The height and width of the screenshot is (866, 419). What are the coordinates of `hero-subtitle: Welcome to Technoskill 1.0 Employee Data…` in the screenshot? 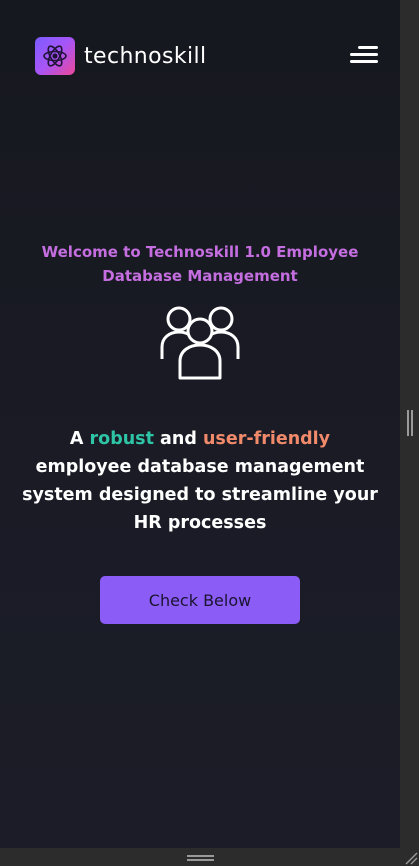 It's located at (200, 264).